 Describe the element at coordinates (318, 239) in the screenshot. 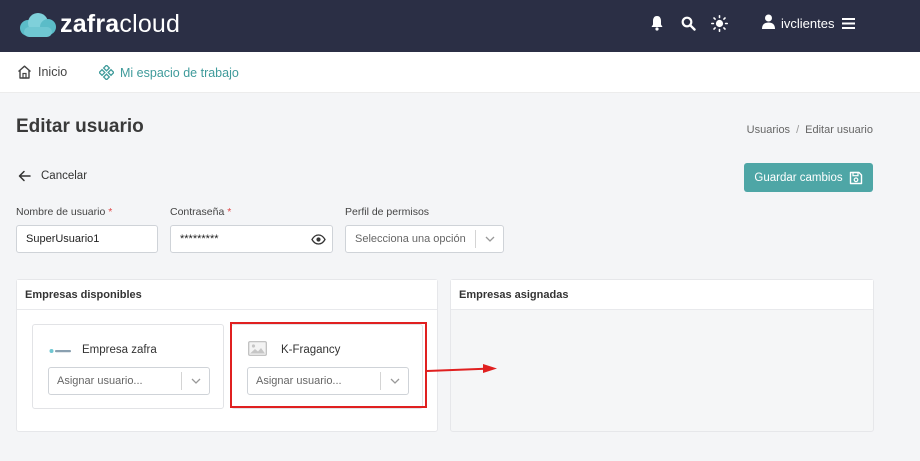

I see `eye-icon` at that location.